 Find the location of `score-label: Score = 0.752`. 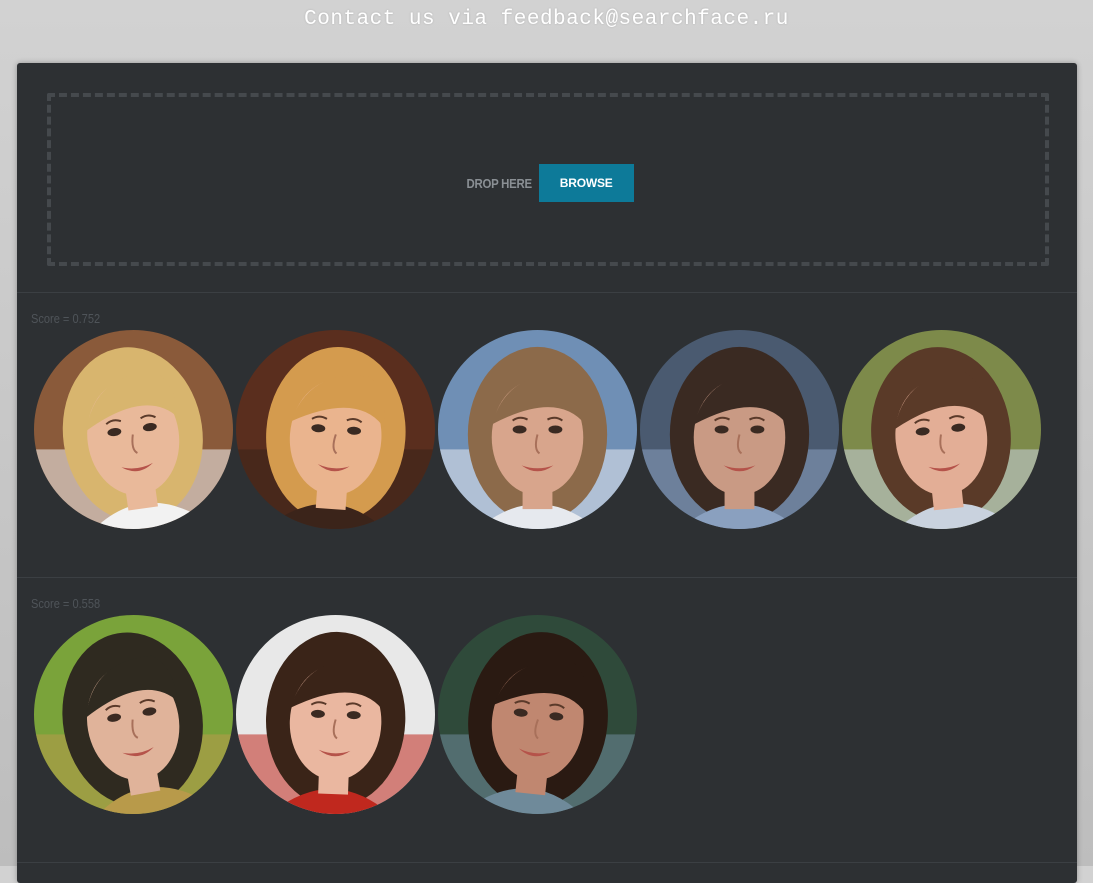

score-label: Score = 0.752 is located at coordinates (66, 318).